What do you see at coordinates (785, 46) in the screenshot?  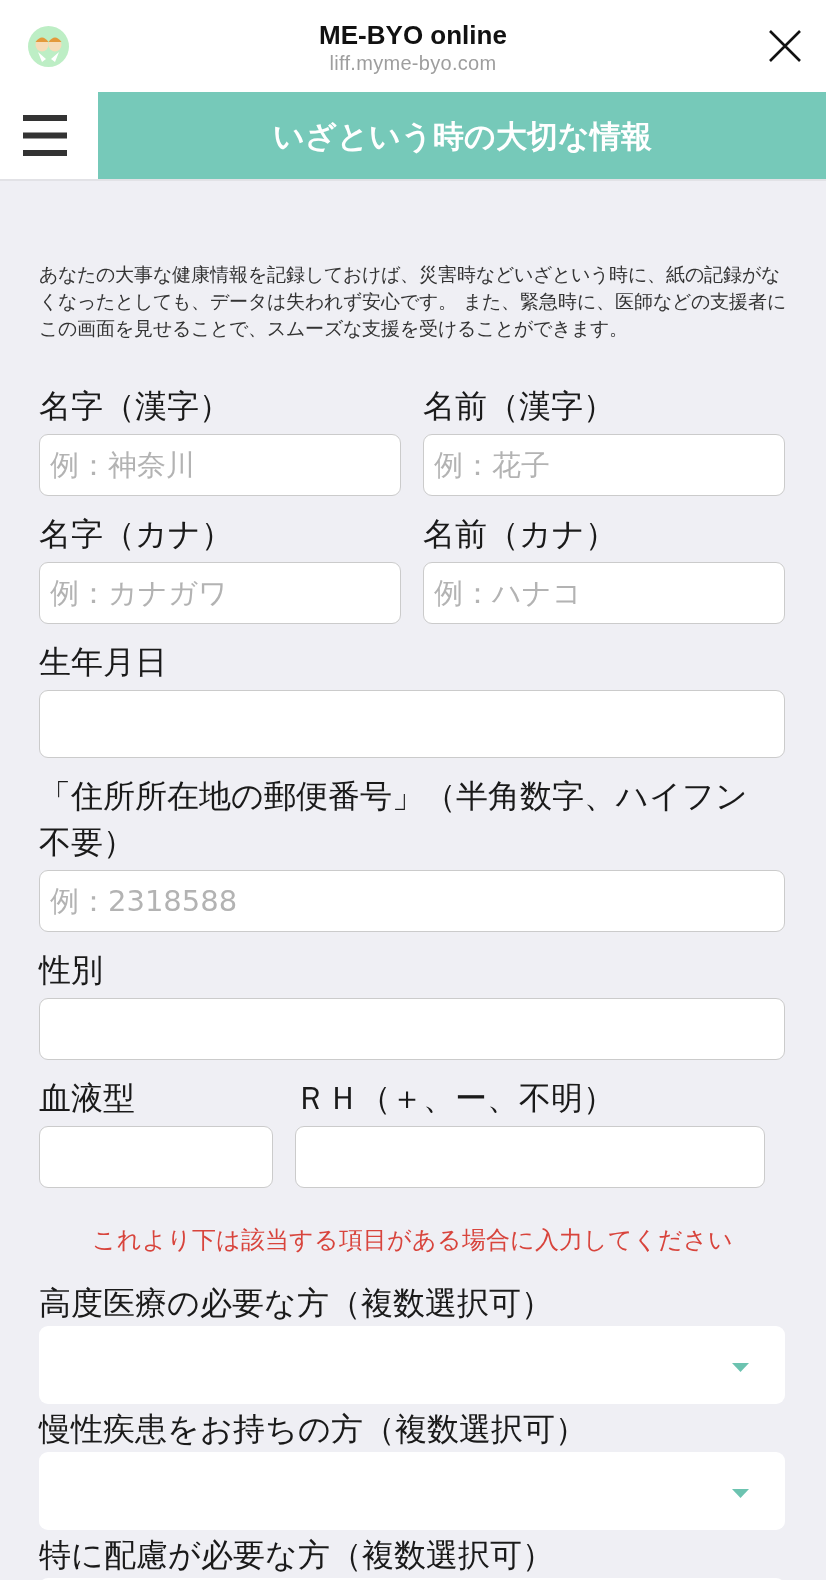 I see `close-icon` at bounding box center [785, 46].